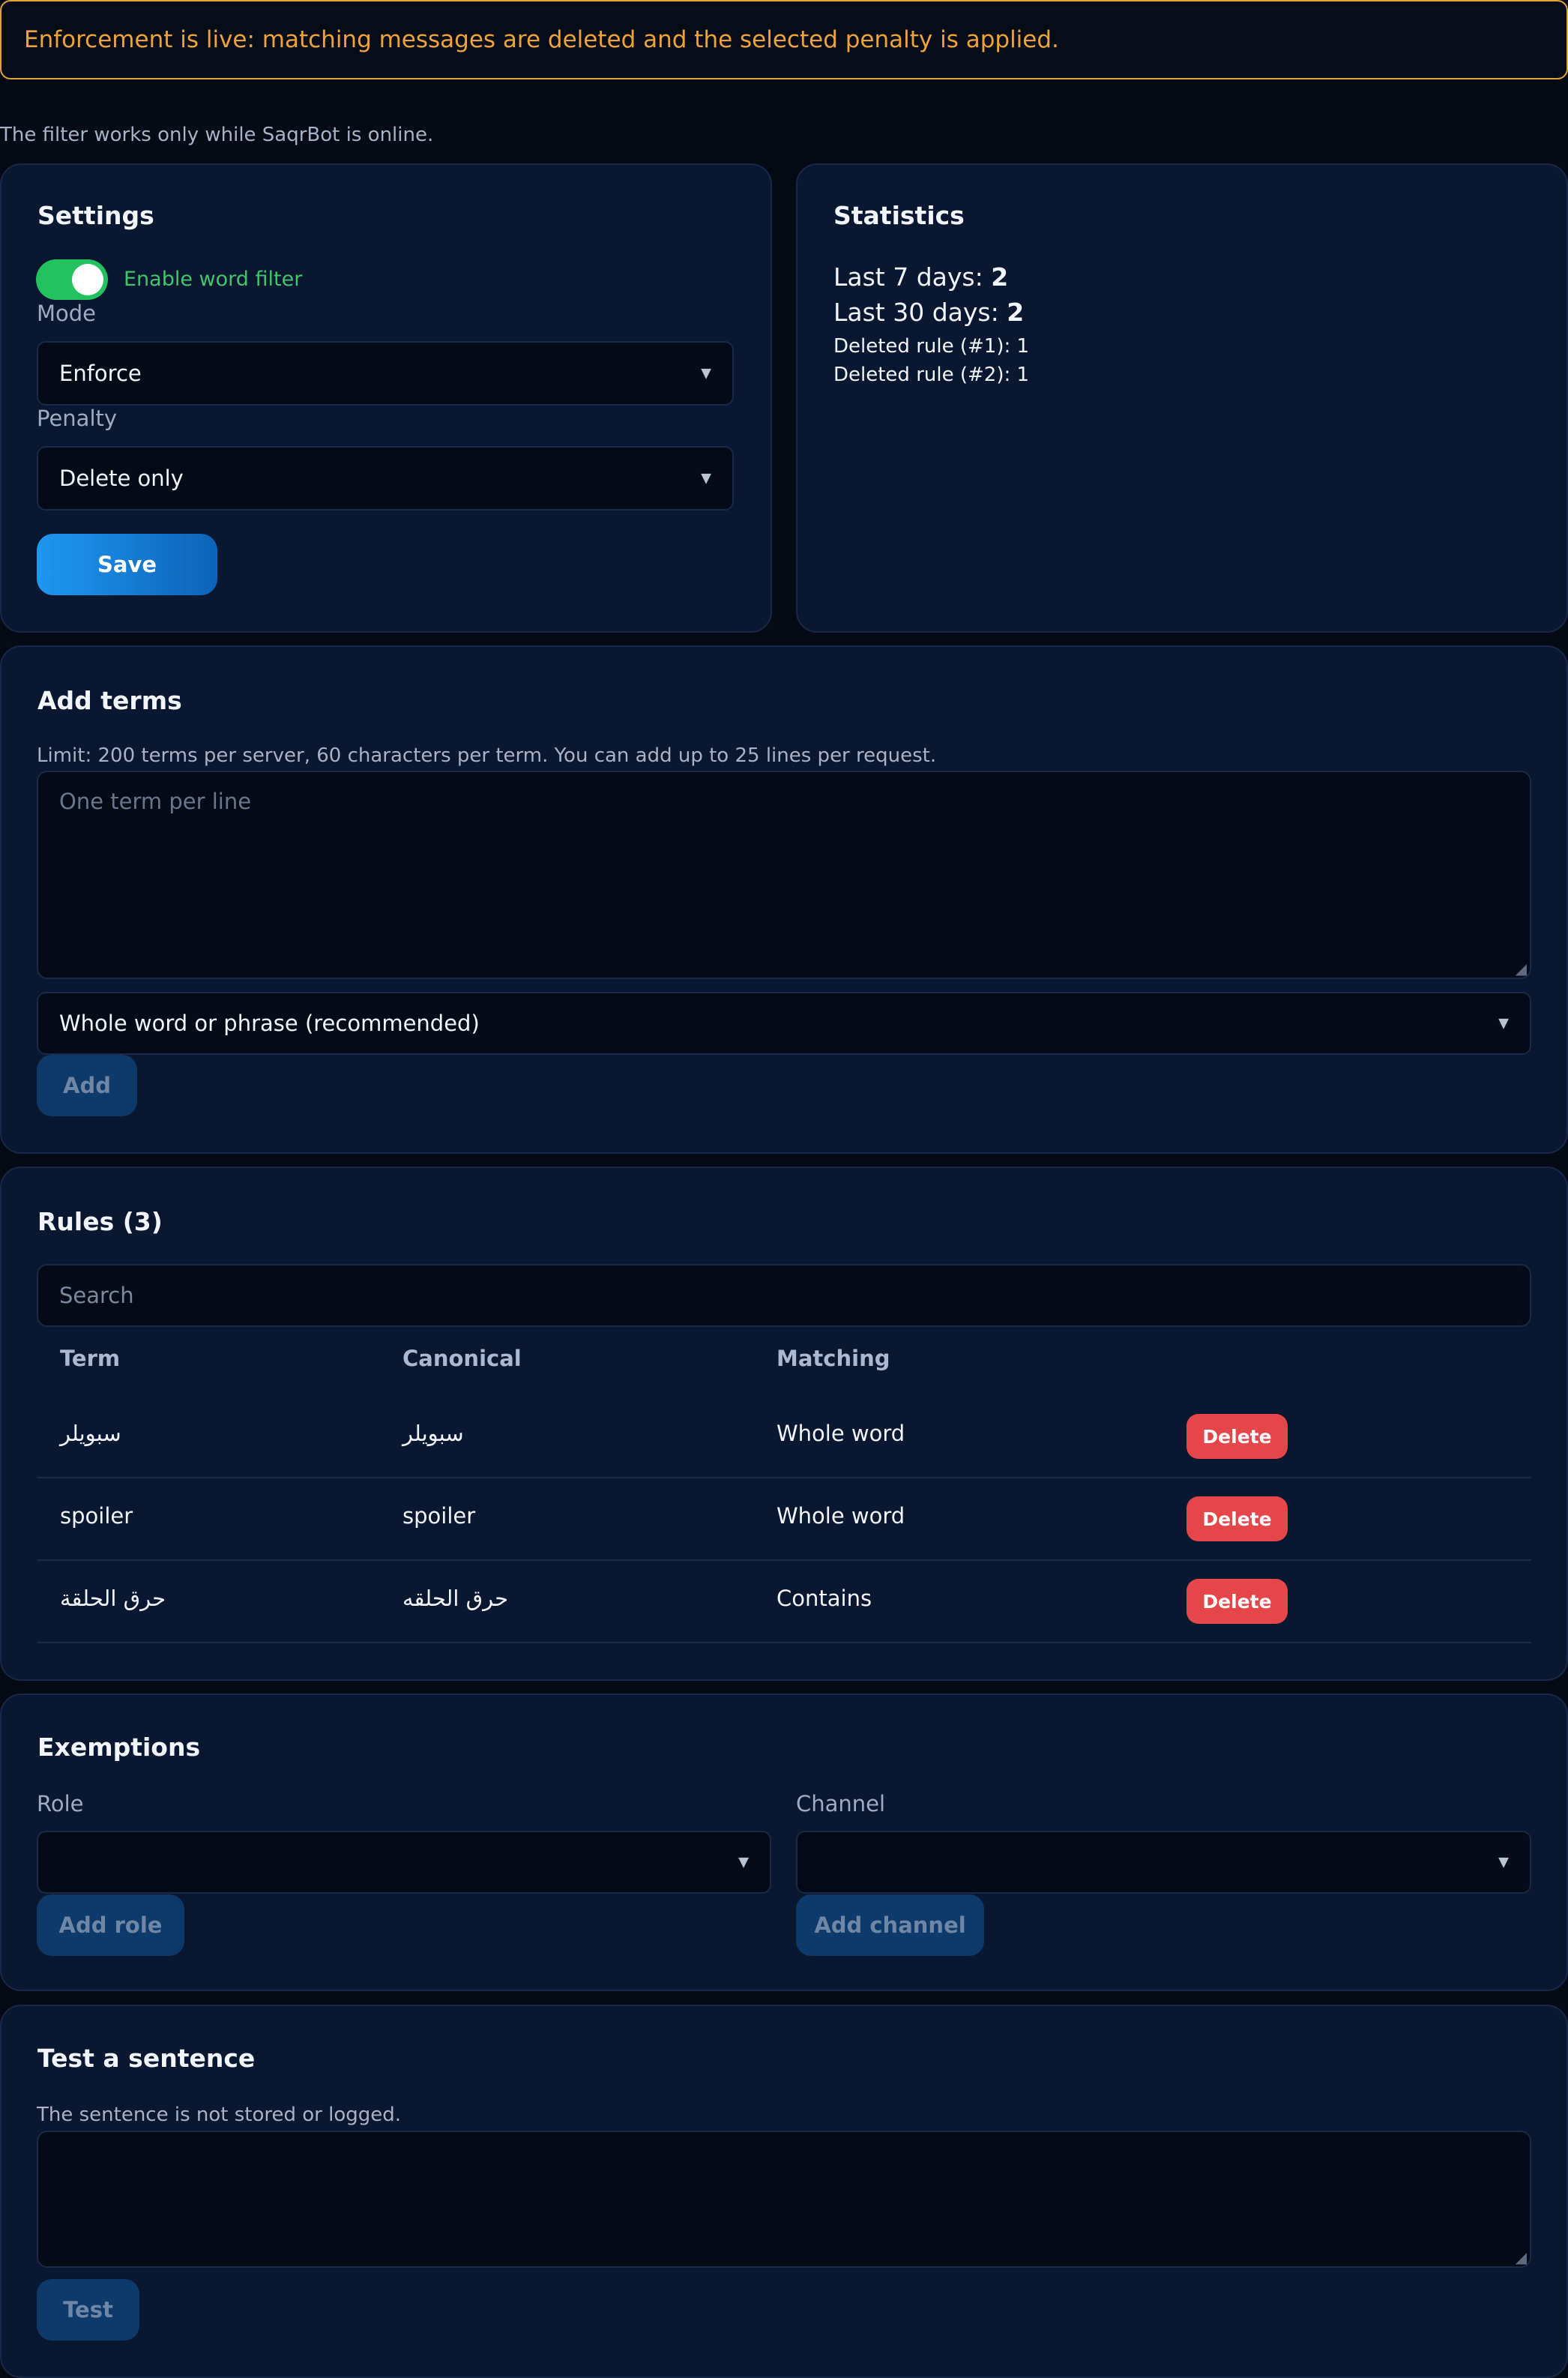 This screenshot has width=1568, height=2378. I want to click on stat-last-30-label: Last 30 days:, so click(916, 313).